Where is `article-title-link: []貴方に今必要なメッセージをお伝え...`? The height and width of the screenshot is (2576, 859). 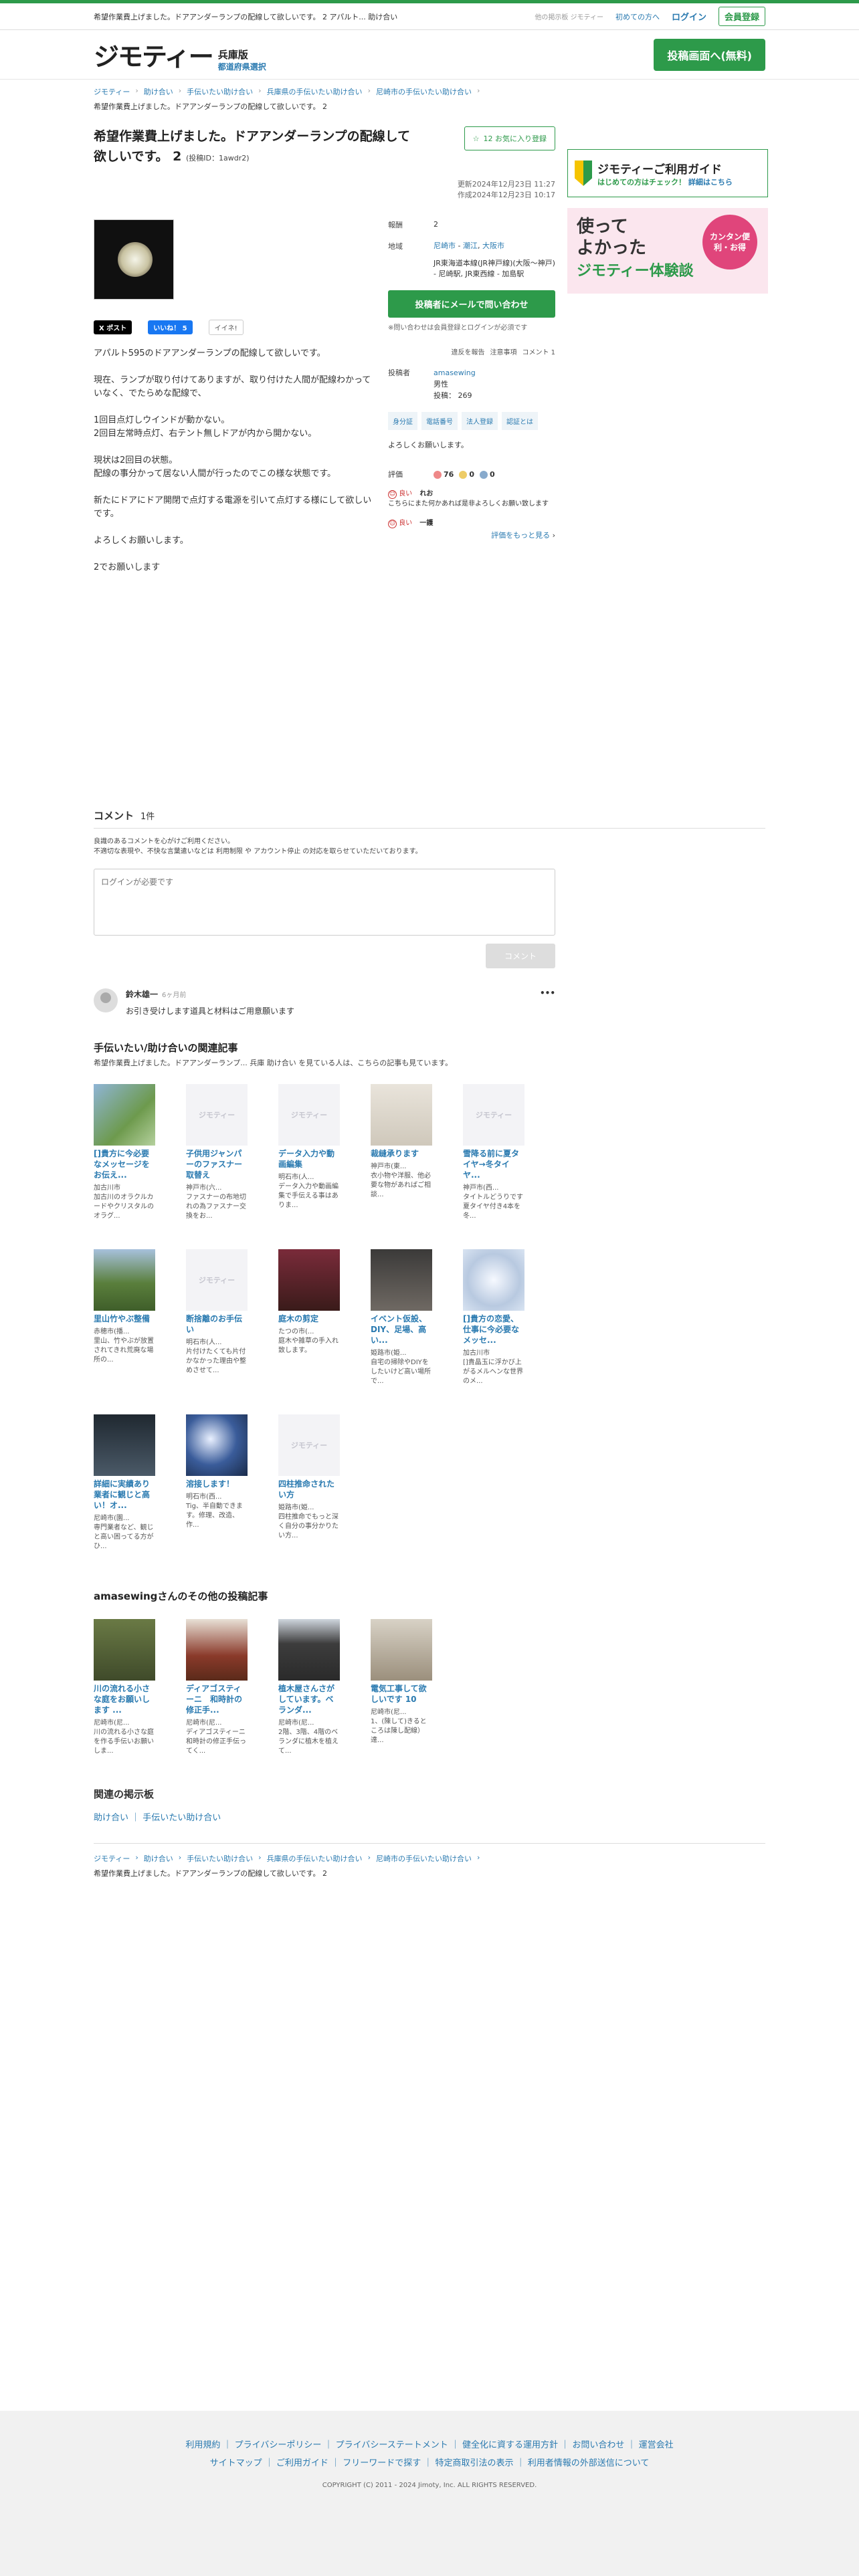
article-title-link: []貴方に今必要なメッセージをお伝え... is located at coordinates (124, 1164).